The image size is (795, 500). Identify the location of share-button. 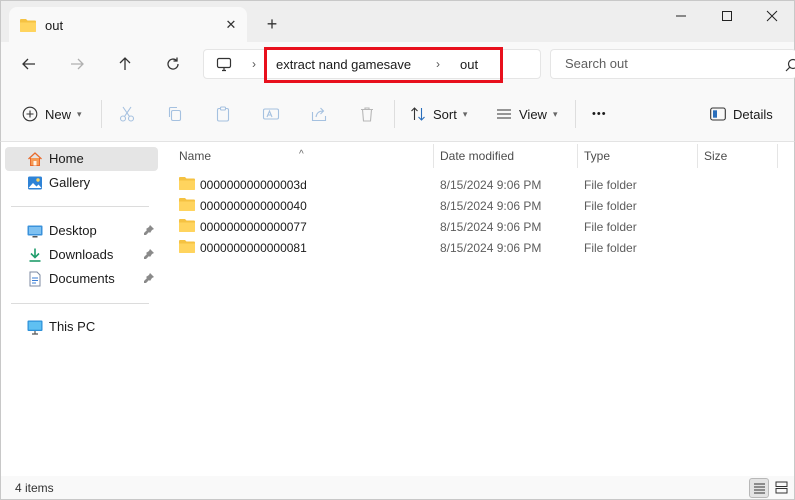
(319, 114).